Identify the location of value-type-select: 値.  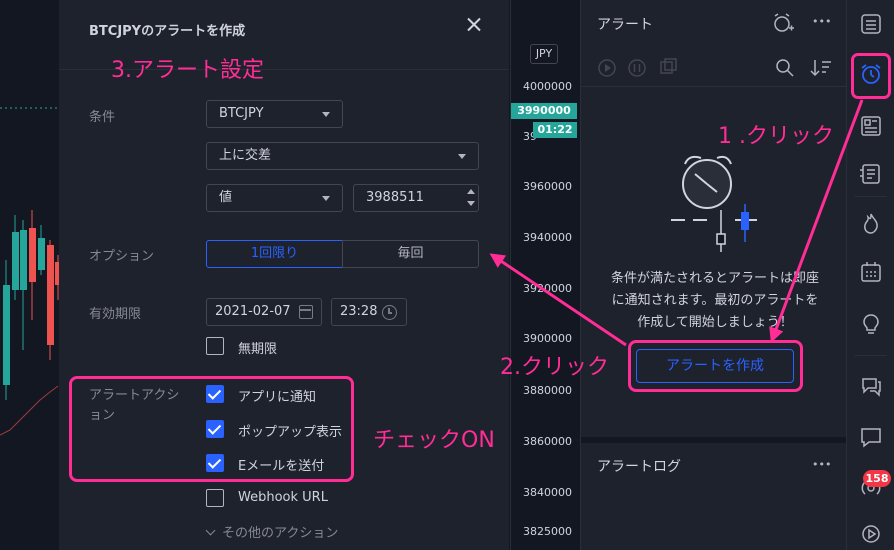
(274, 198).